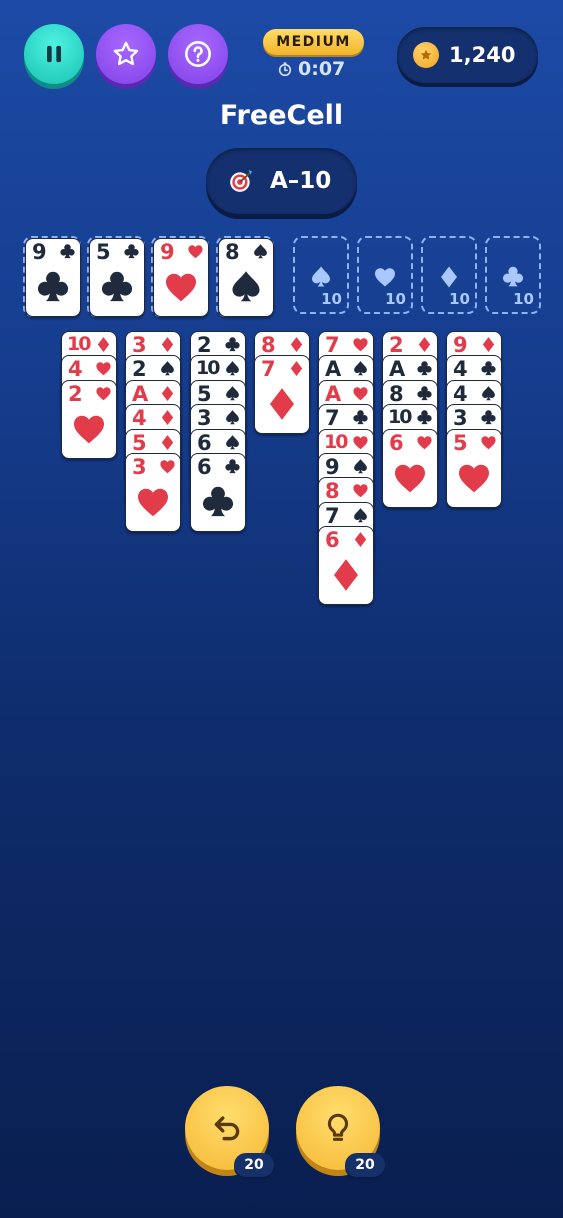  I want to click on pause-button, so click(54, 54).